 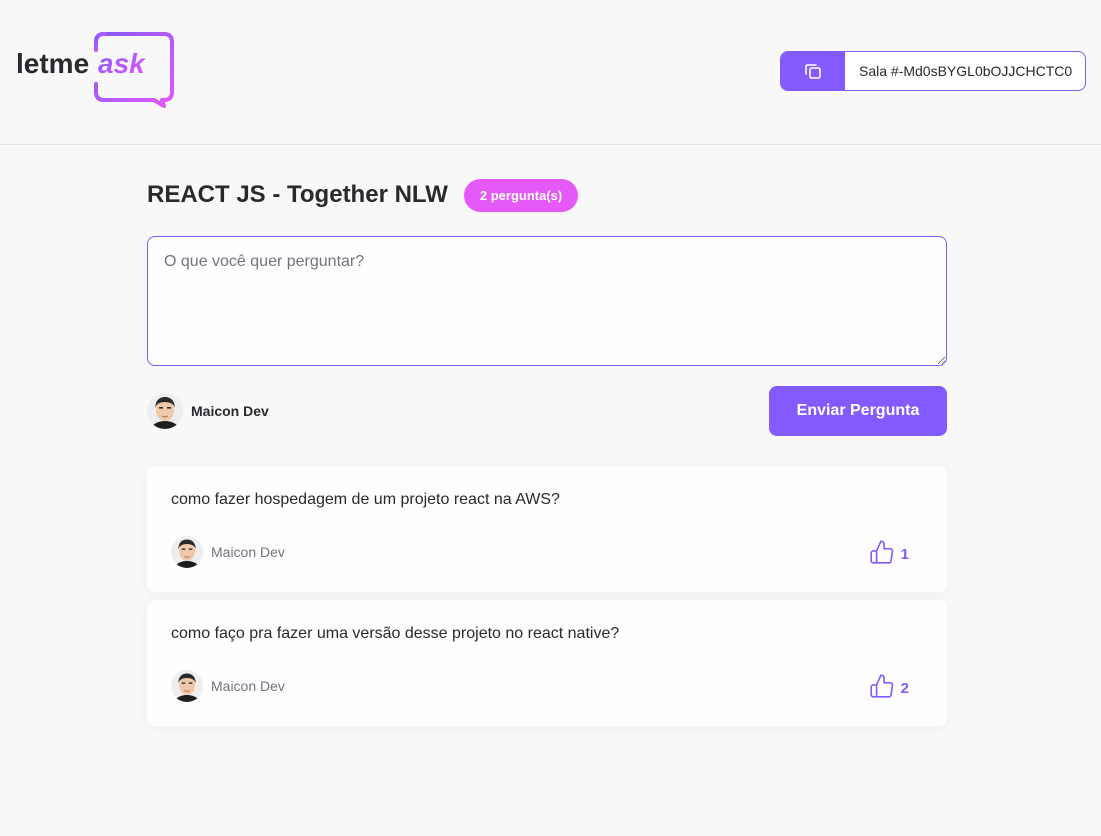 What do you see at coordinates (230, 411) in the screenshot?
I see `user-name: Maicon Dev` at bounding box center [230, 411].